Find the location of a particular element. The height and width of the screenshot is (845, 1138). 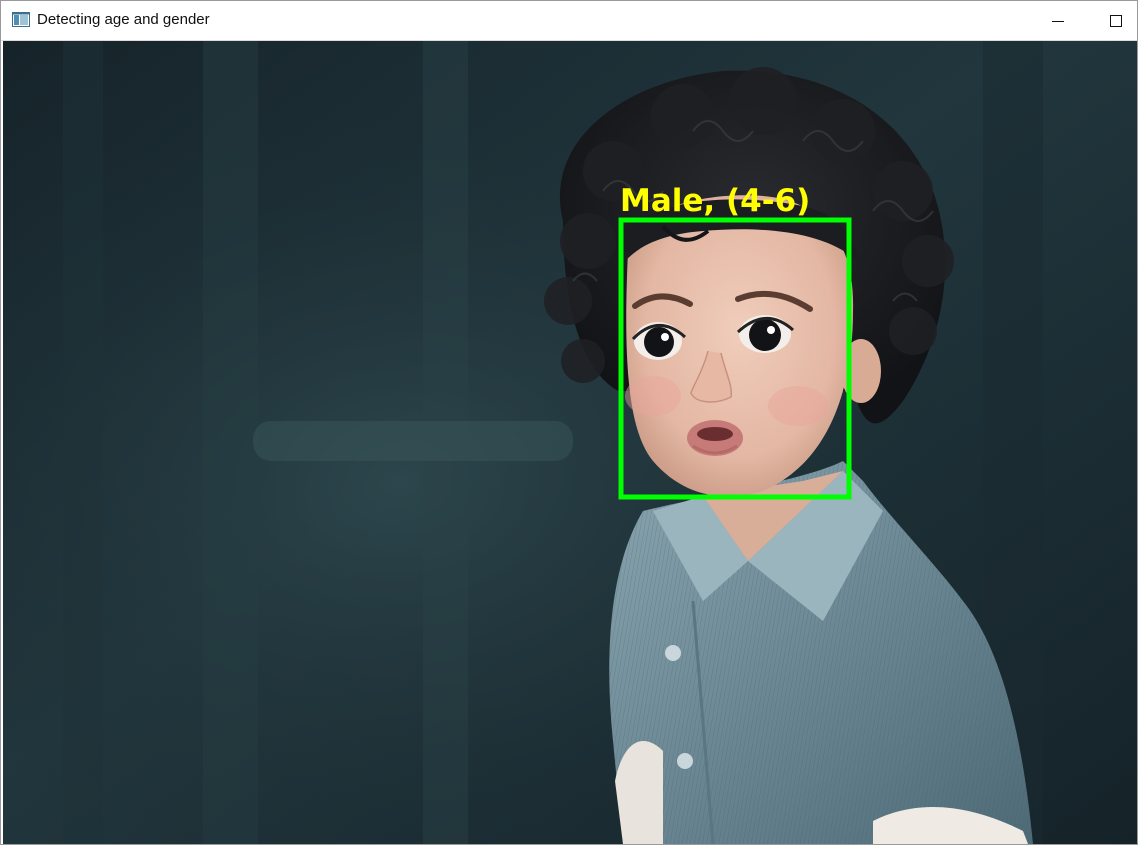

maximize-icon is located at coordinates (1116, 20).